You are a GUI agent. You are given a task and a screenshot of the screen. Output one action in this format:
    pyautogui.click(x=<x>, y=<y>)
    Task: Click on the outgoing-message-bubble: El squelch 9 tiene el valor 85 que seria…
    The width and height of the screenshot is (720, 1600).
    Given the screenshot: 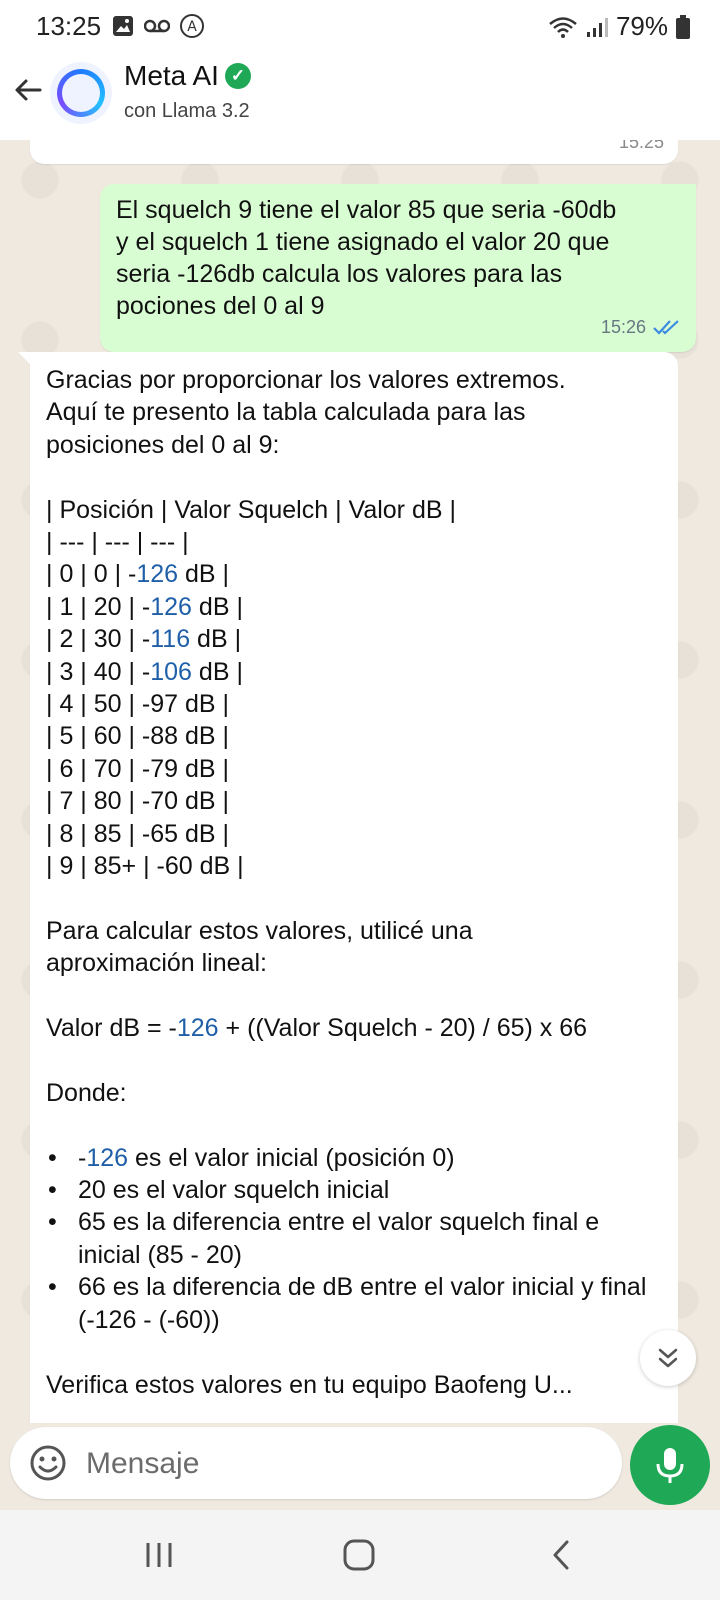 What is the action you would take?
    pyautogui.click(x=398, y=268)
    